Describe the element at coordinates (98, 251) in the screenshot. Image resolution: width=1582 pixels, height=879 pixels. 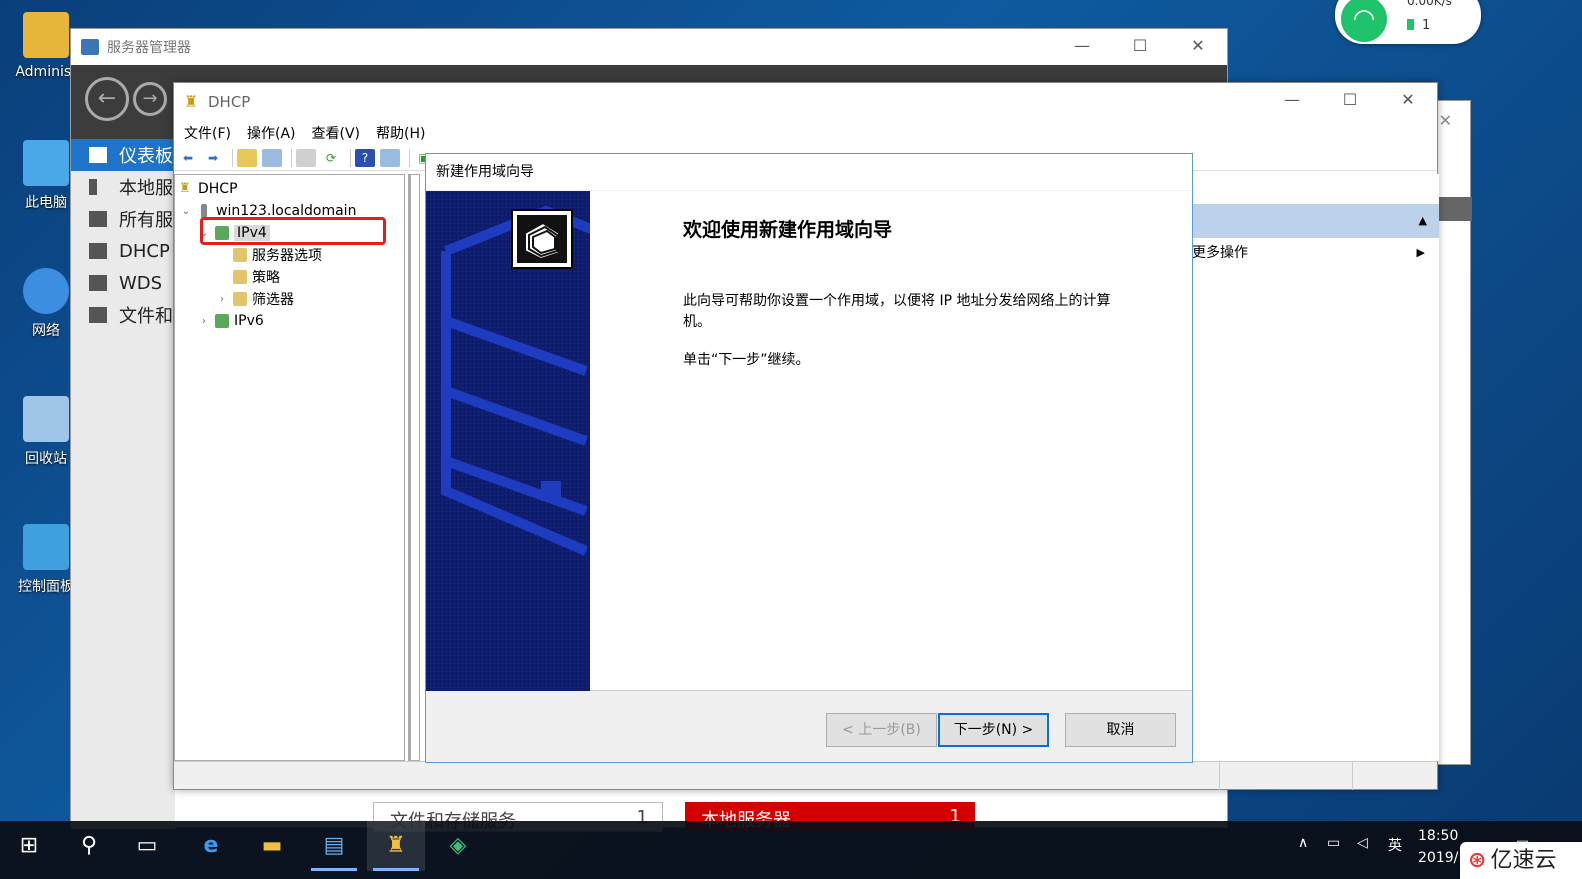
I see `dhcp-icon` at that location.